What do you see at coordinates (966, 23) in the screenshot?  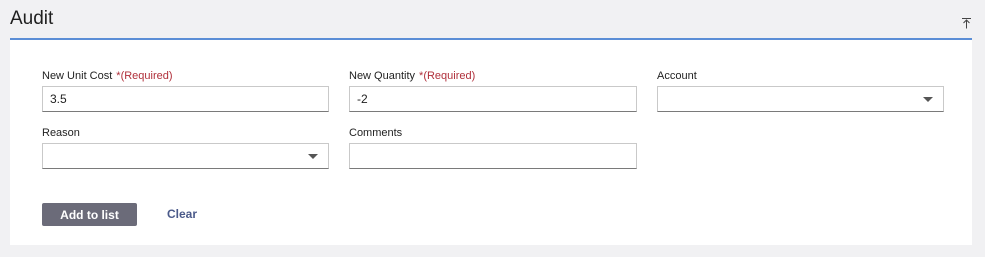 I see `collapse-up-icon` at bounding box center [966, 23].